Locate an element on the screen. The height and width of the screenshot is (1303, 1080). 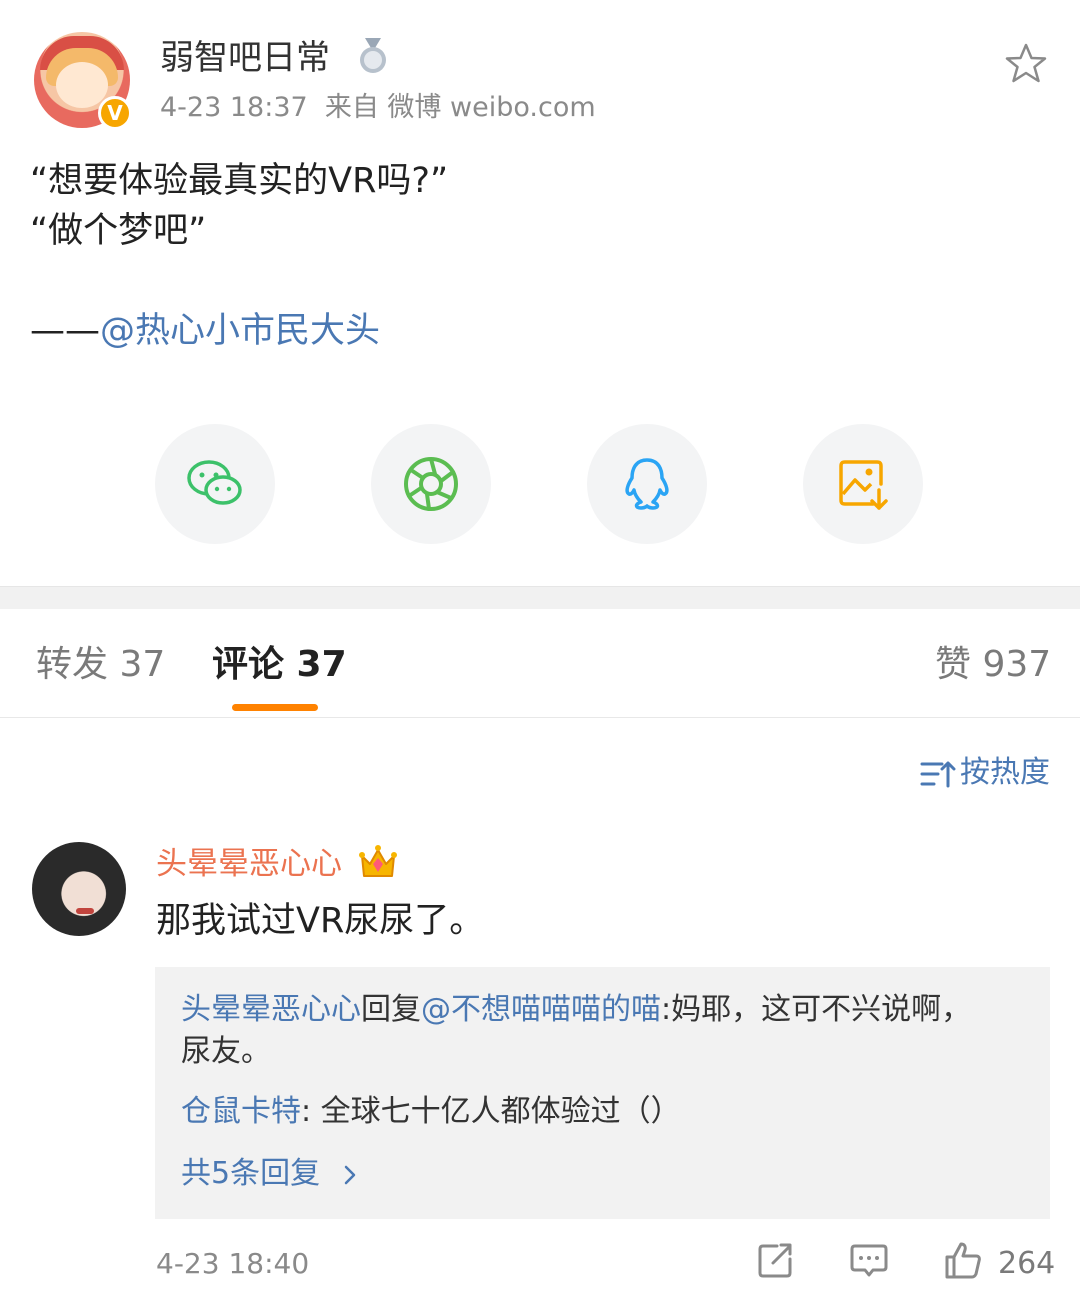
section-divider is located at coordinates (540, 597).